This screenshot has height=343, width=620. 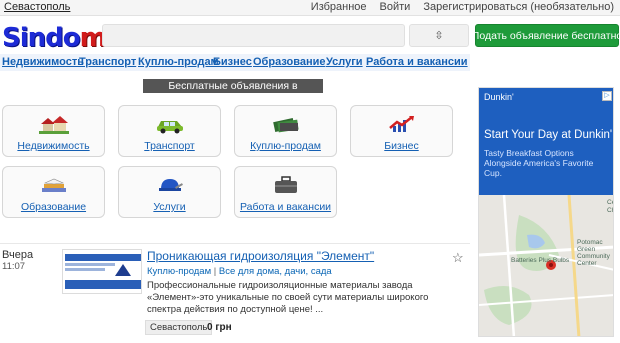 I want to click on product-image-icon, so click(x=102, y=271).